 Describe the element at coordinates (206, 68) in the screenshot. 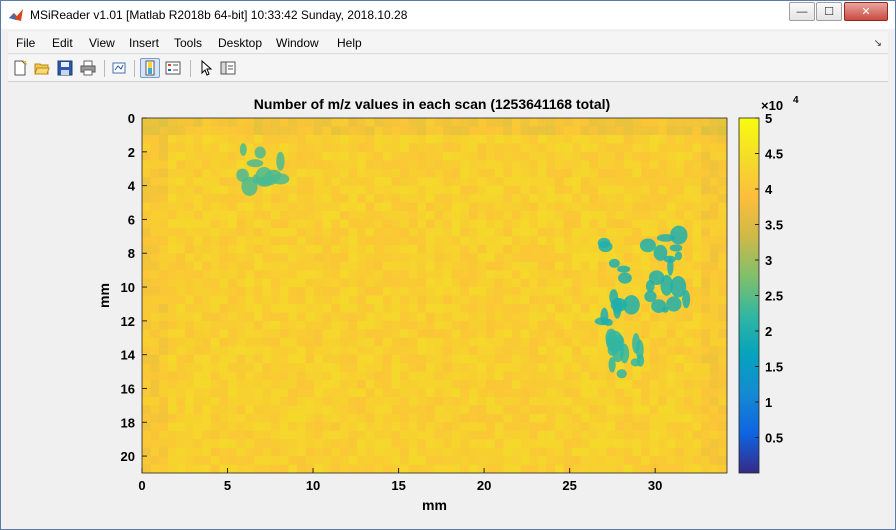

I see `edit-plot-button` at that location.